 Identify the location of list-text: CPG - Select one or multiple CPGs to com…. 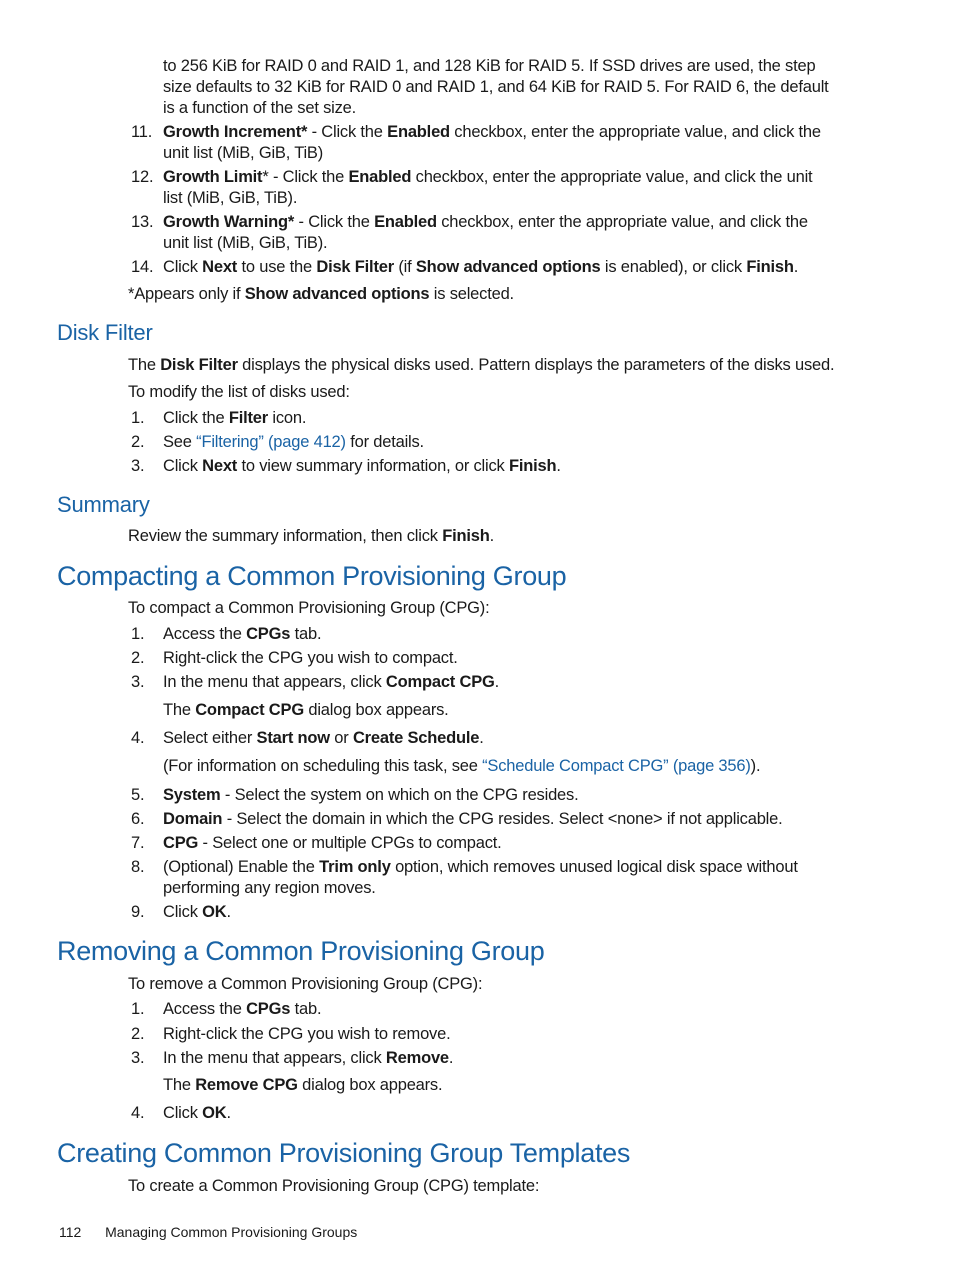
(332, 843).